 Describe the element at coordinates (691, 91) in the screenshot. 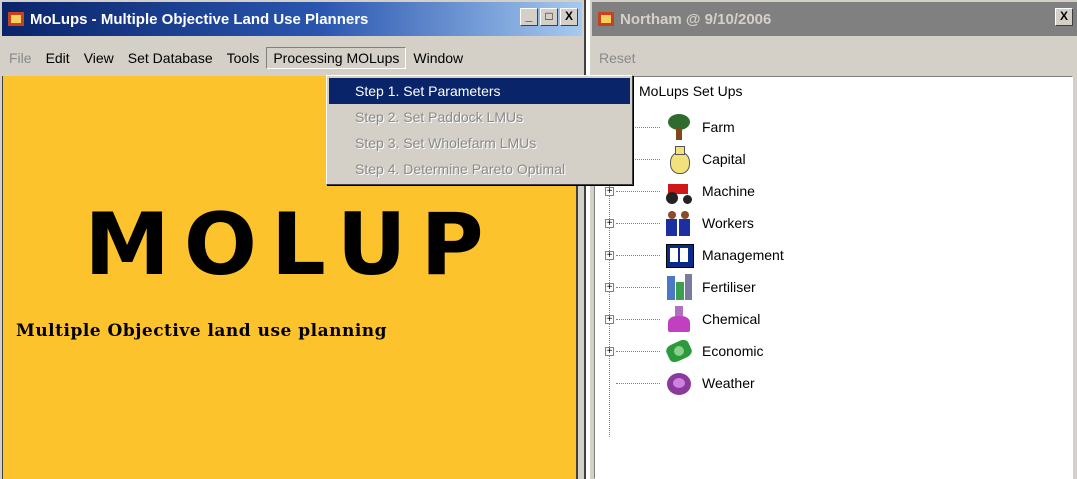

I see `tree-root-molups-set-ups: MoLups Set Ups` at that location.